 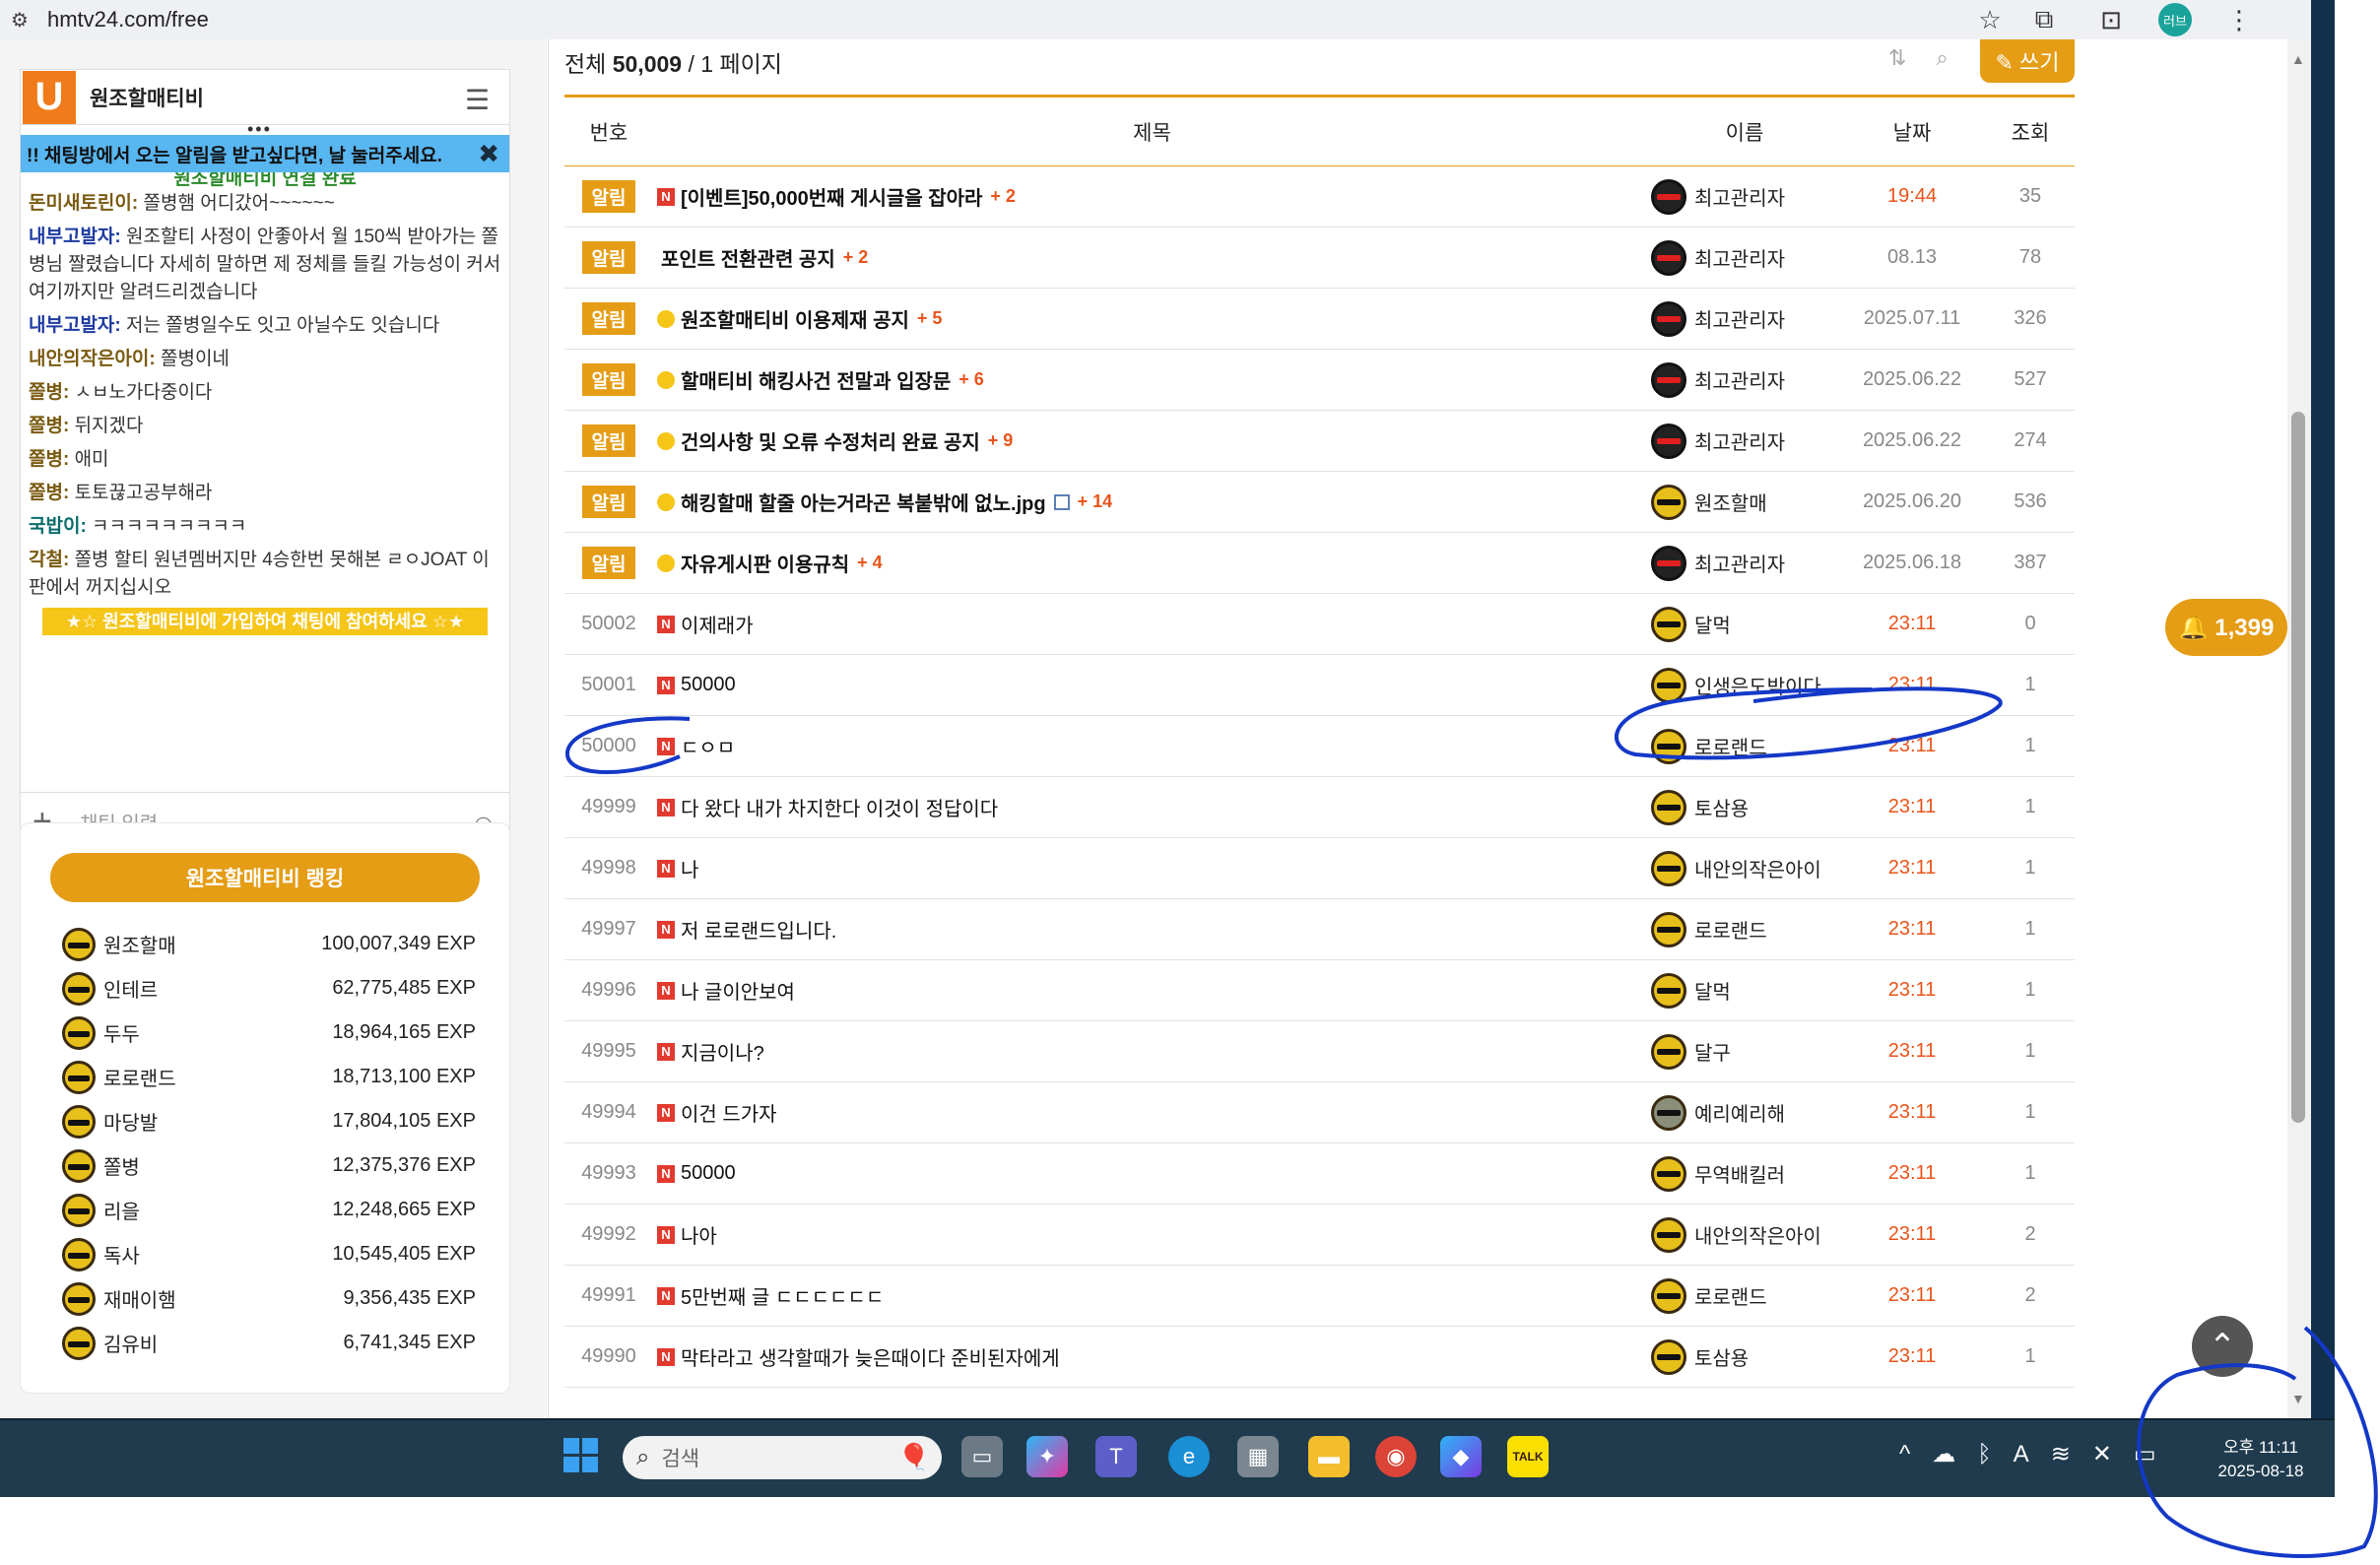 What do you see at coordinates (830, 440) in the screenshot?
I see `post-title-link: 건의사항 및 오류 수정처리 완료 공지` at bounding box center [830, 440].